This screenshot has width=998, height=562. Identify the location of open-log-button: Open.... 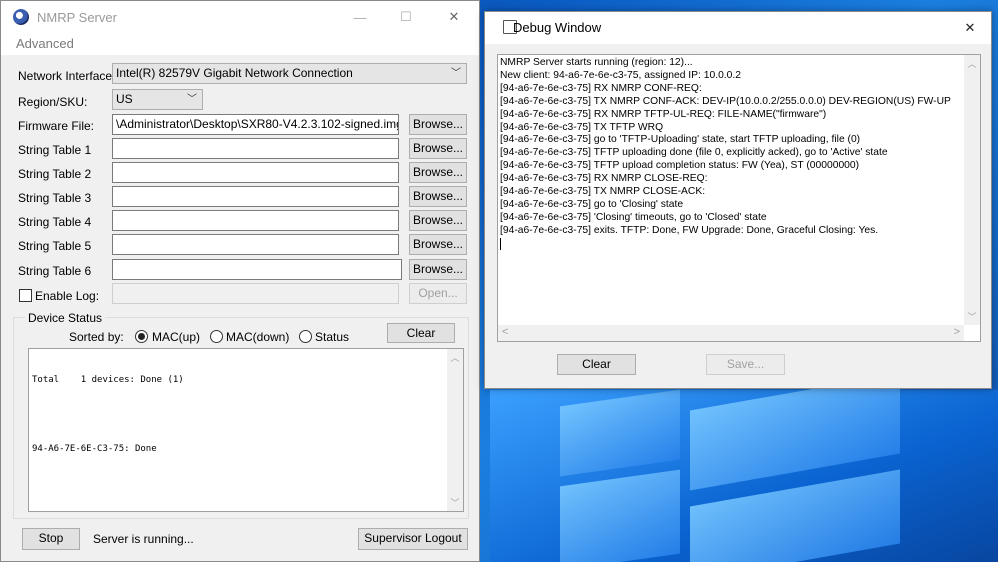
(438, 293).